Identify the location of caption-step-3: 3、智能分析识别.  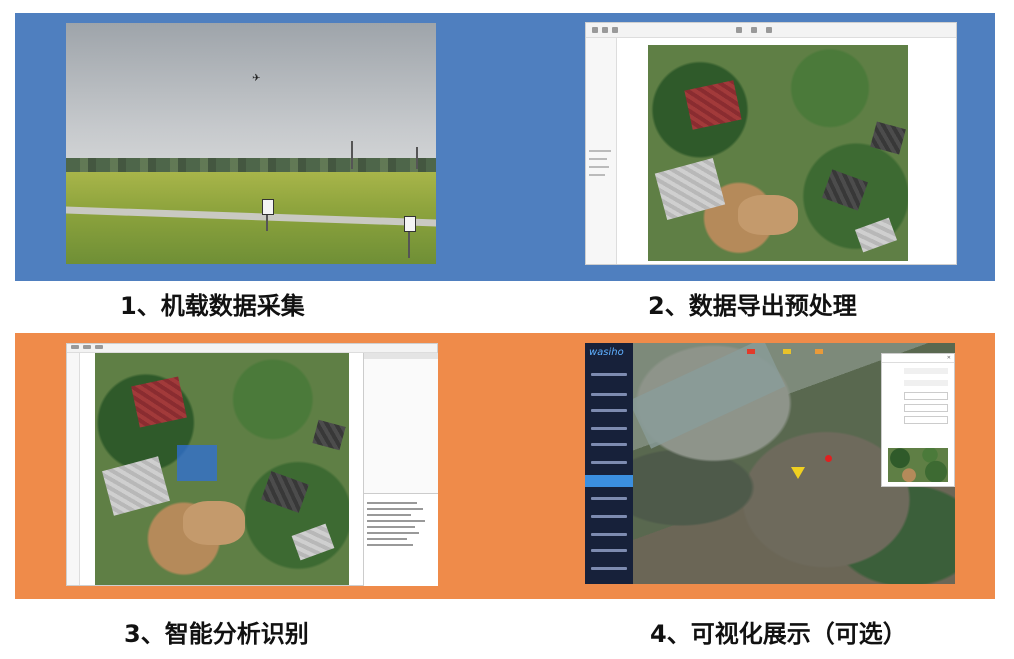
(216, 634).